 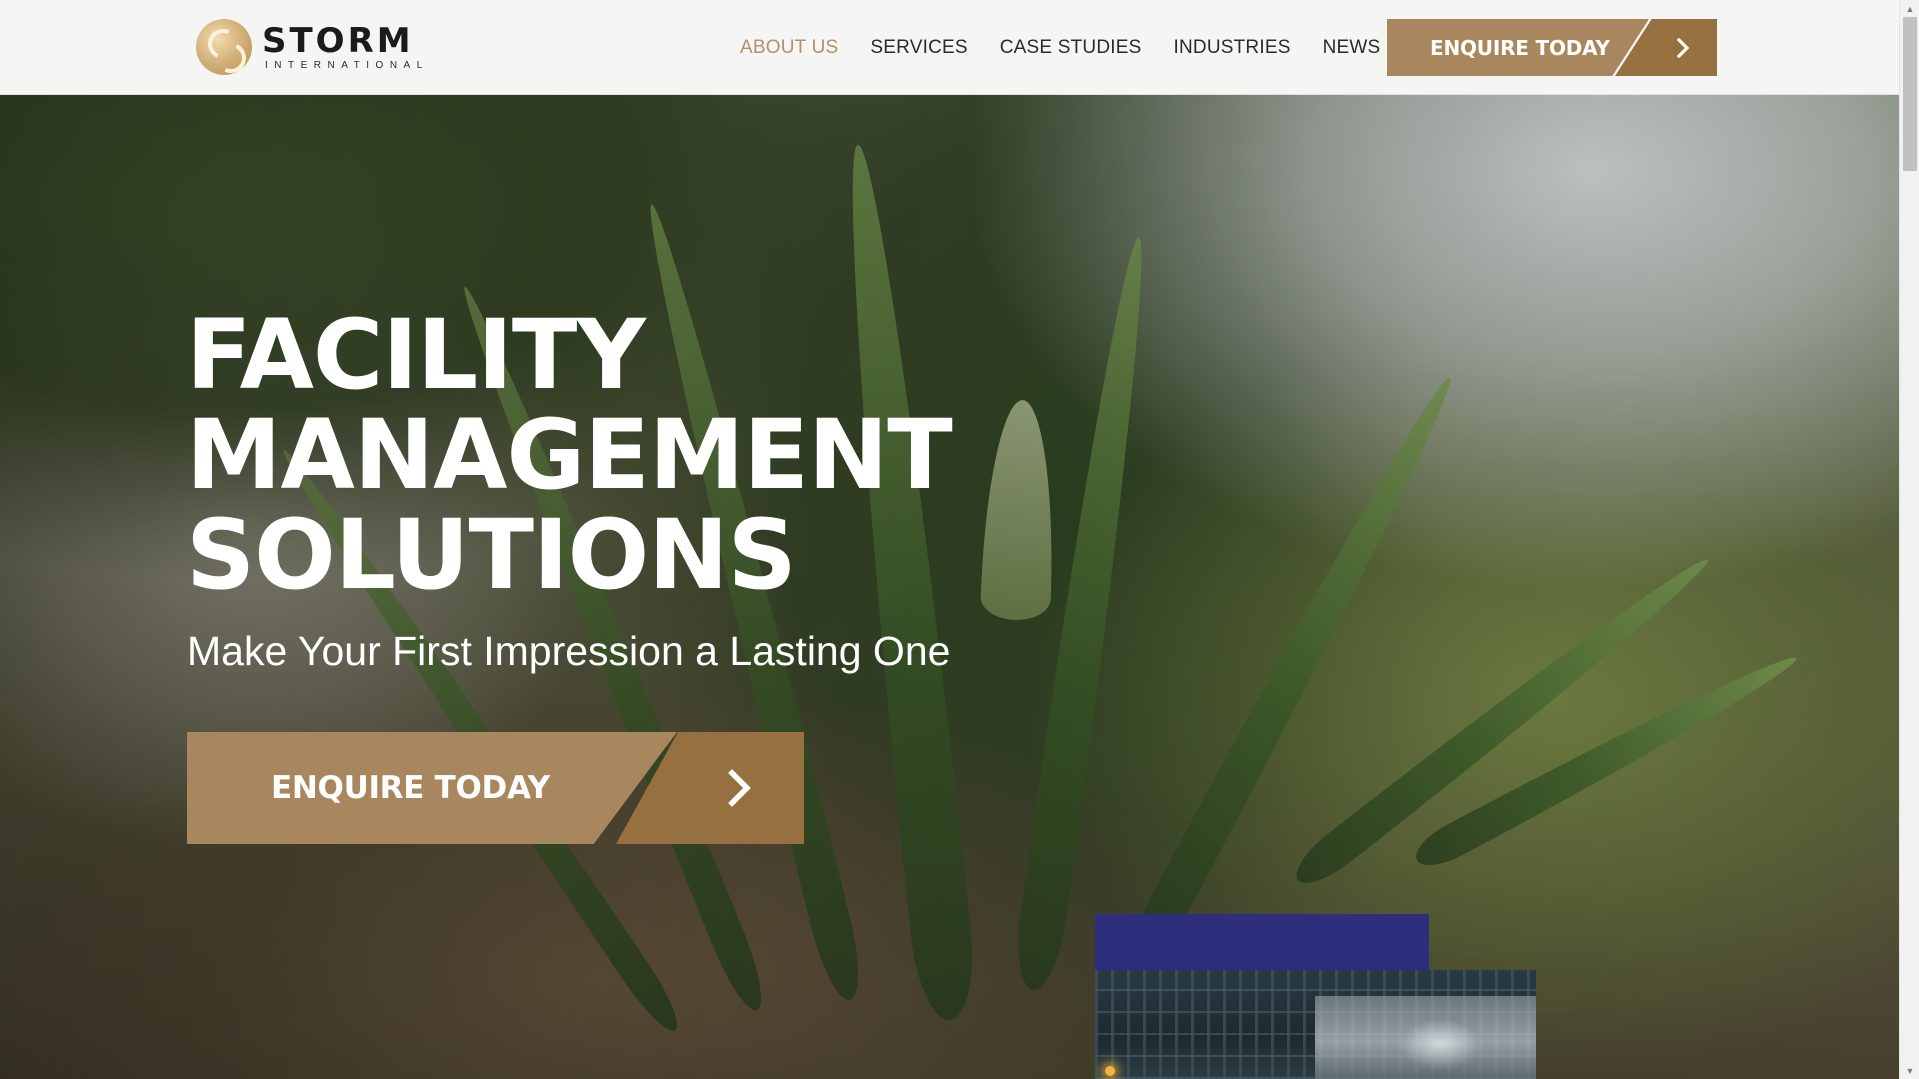 I want to click on nav-item-services: SERVICES, so click(x=918, y=48).